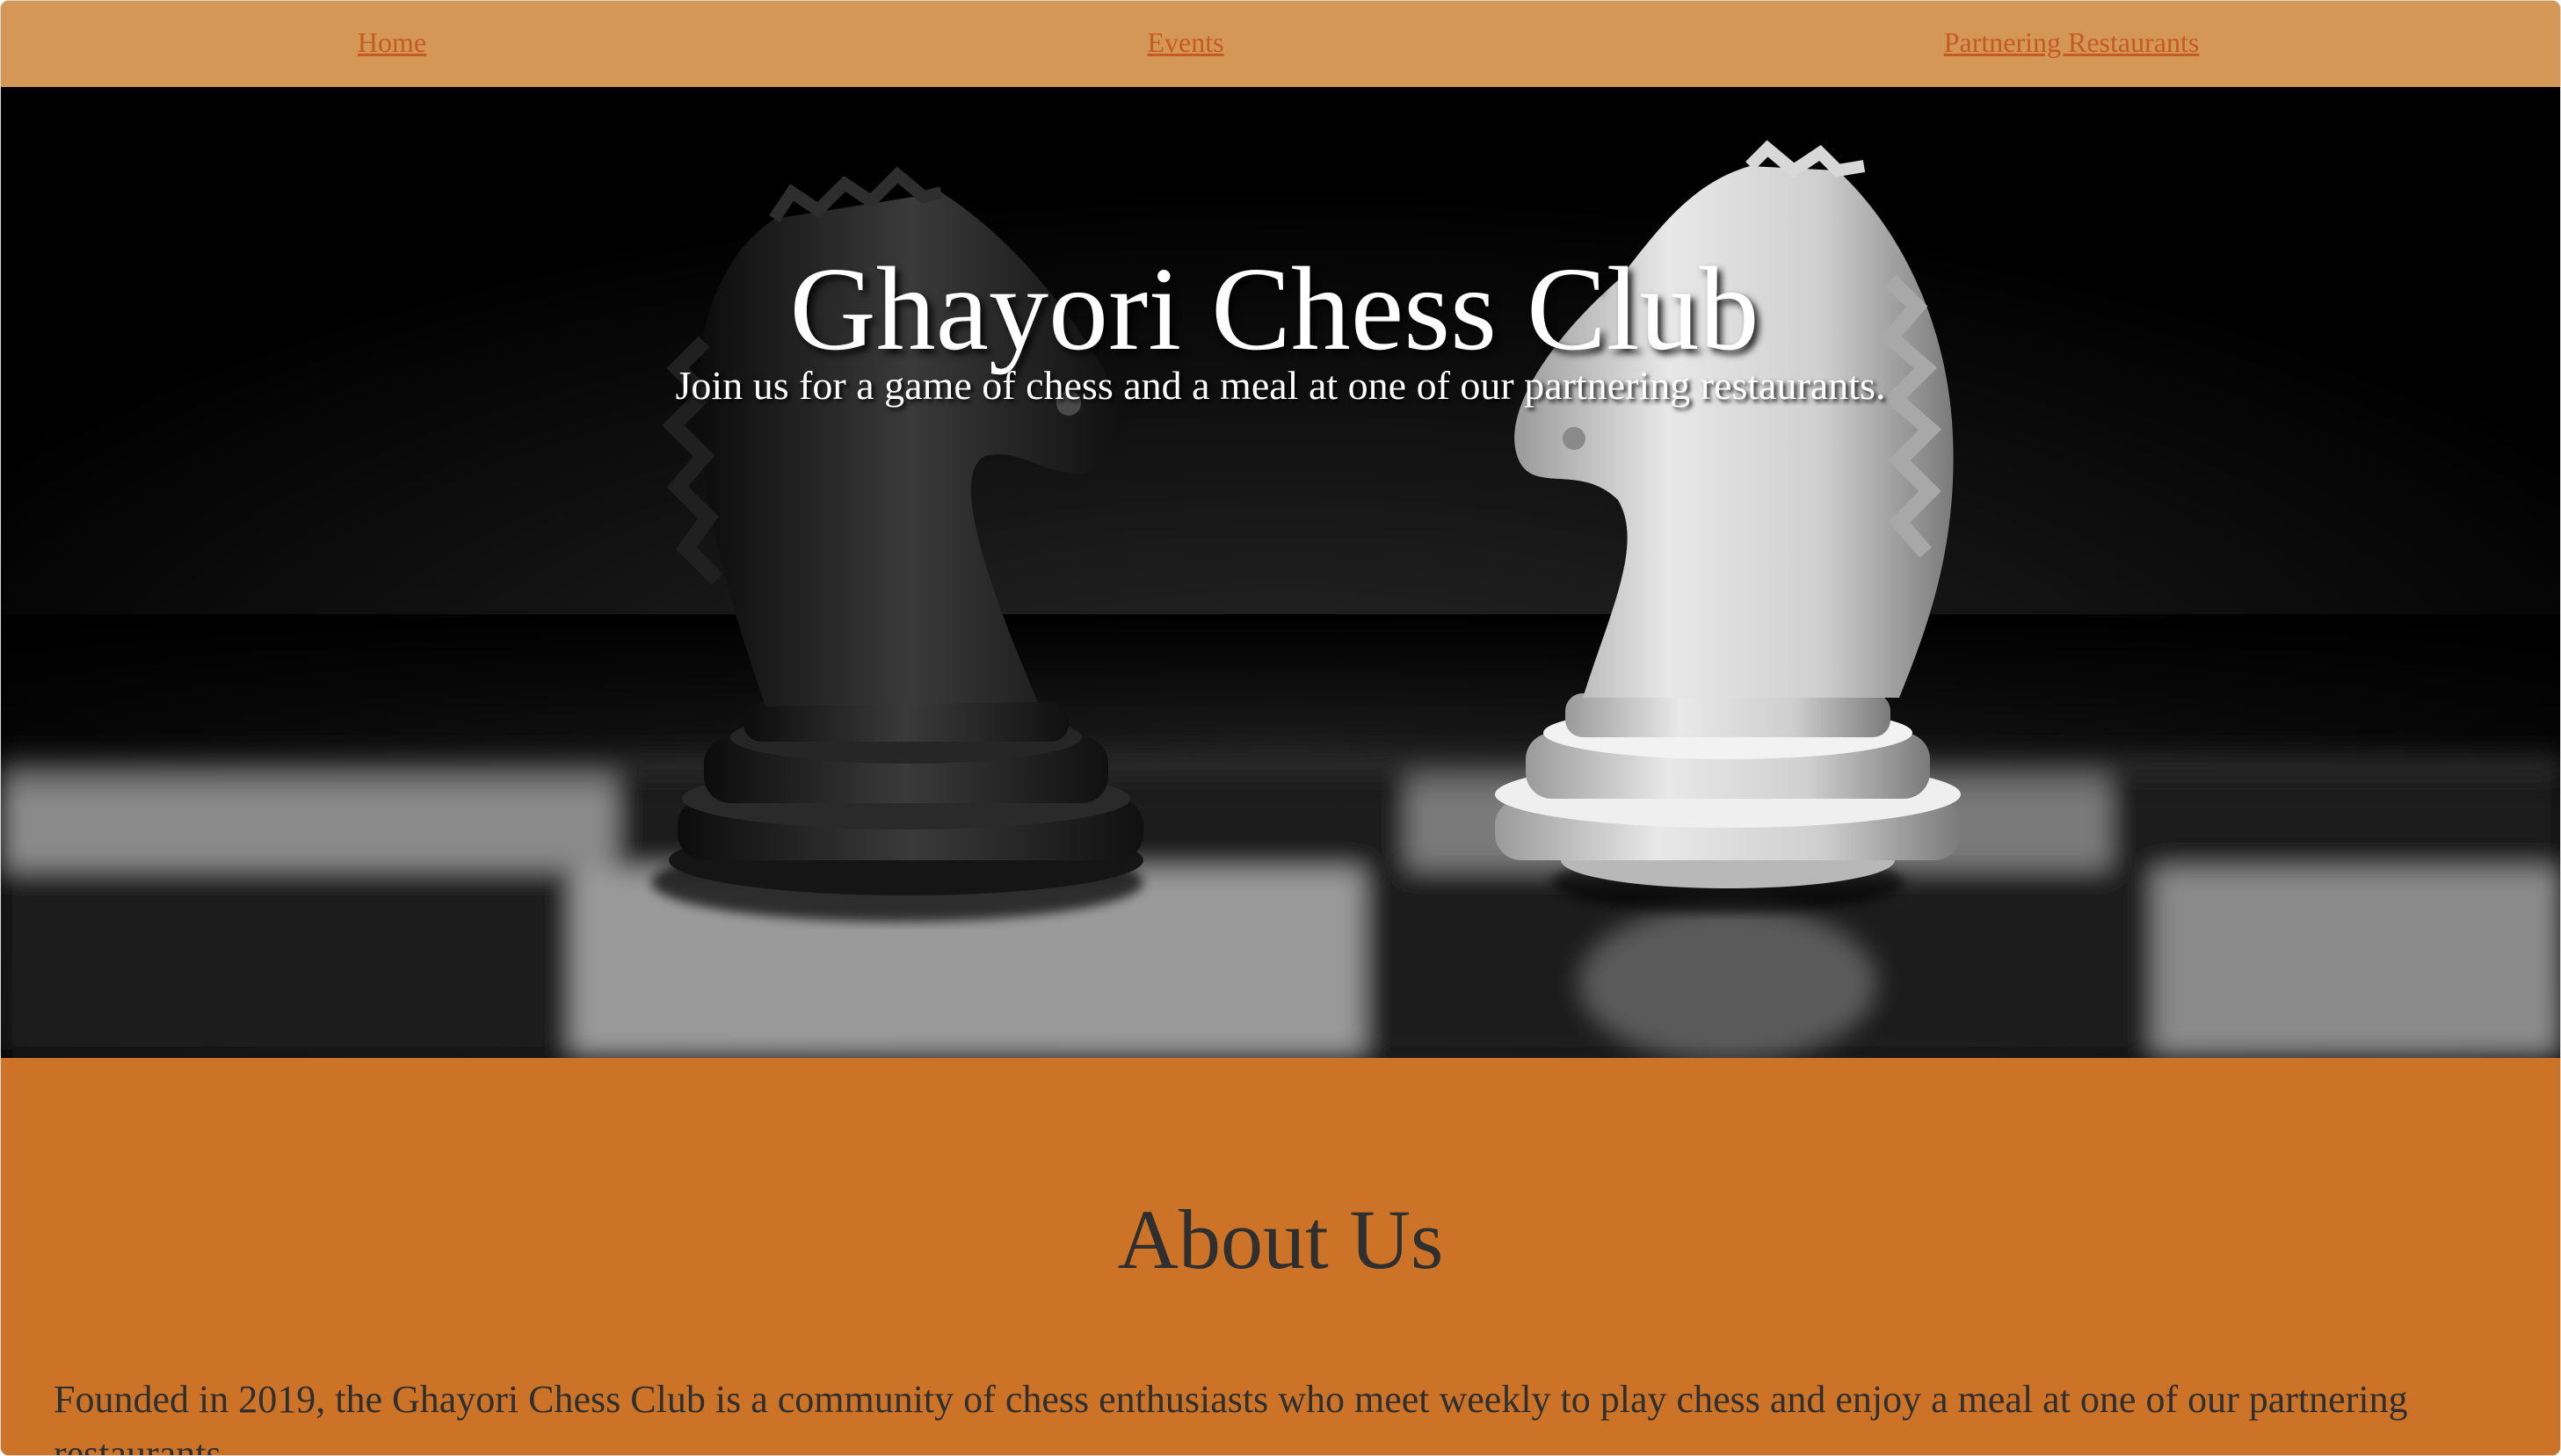 The width and height of the screenshot is (2561, 1456). What do you see at coordinates (2072, 42) in the screenshot?
I see `nav-link-partnering-restaurants: Partnering Restaurants` at bounding box center [2072, 42].